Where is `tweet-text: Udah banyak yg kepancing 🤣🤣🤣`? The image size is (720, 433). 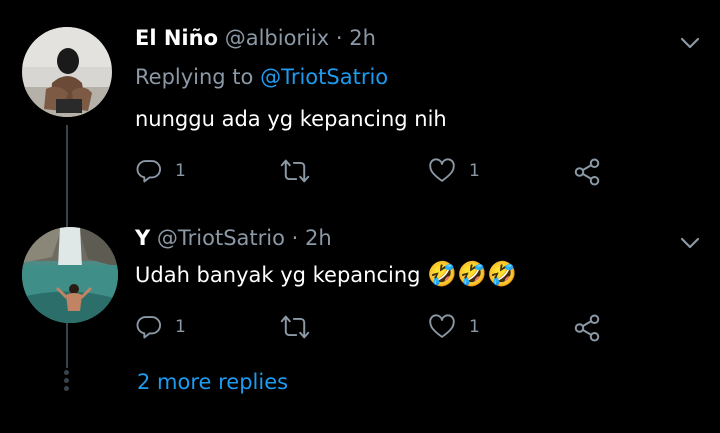
tweet-text: Udah banyak yg kepancing 🤣🤣🤣 is located at coordinates (326, 274).